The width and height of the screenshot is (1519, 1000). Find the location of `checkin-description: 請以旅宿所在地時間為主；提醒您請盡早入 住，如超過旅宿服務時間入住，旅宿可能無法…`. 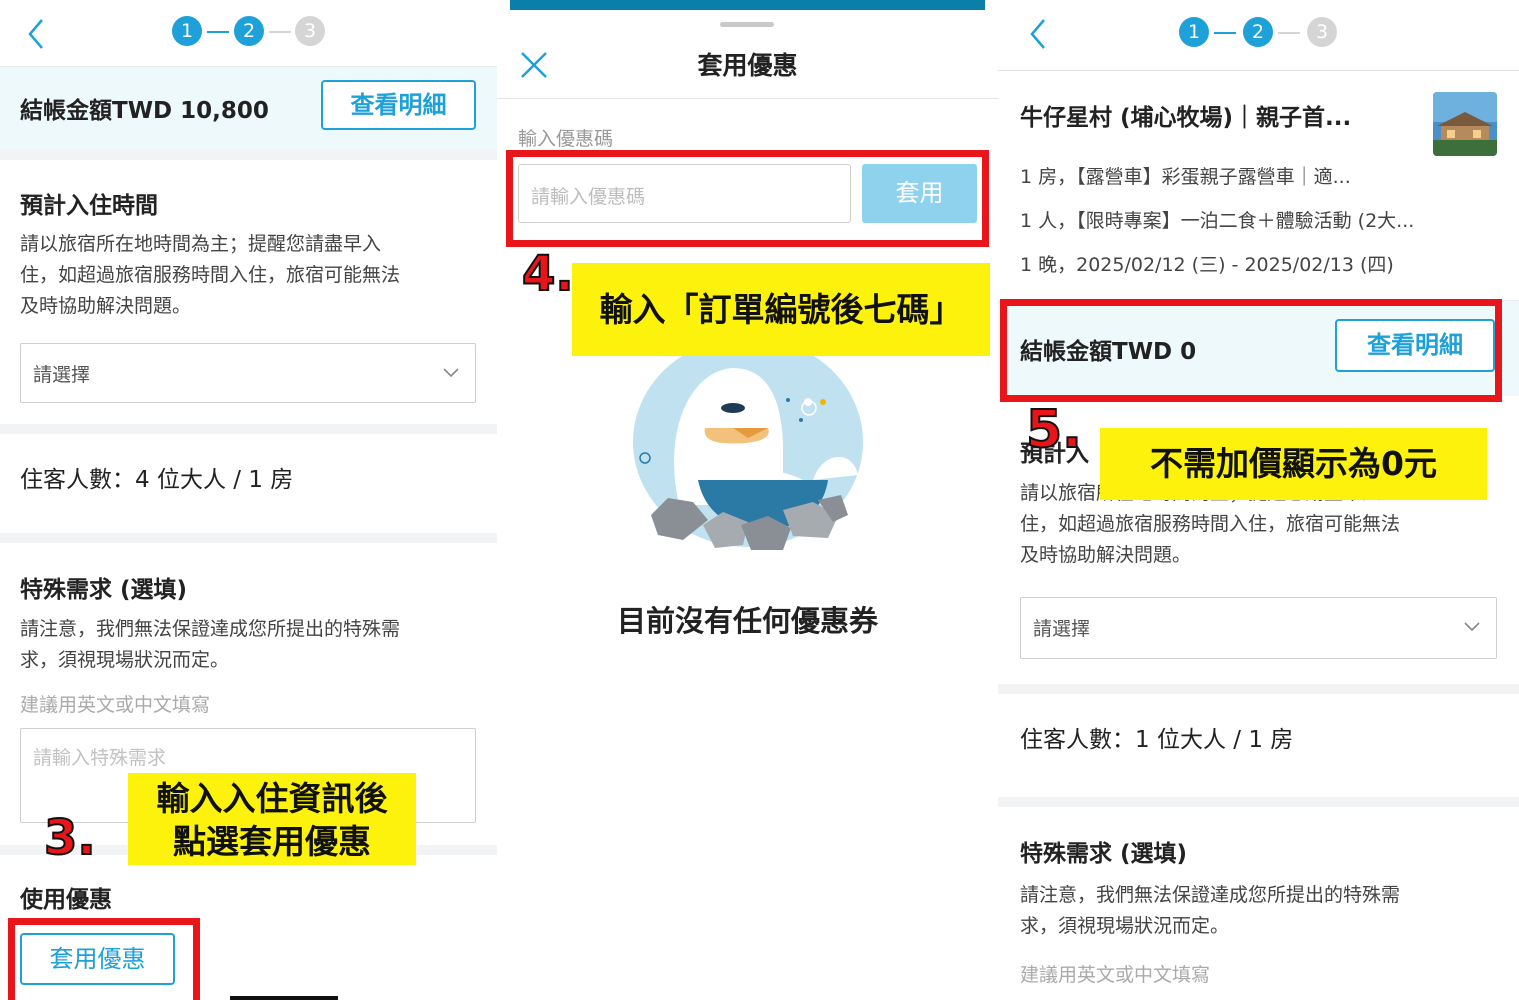

checkin-description: 請以旅宿所在地時間為主；提醒您請盡早入 住，如超過旅宿服務時間入住，旅宿可能無法… is located at coordinates (210, 275).